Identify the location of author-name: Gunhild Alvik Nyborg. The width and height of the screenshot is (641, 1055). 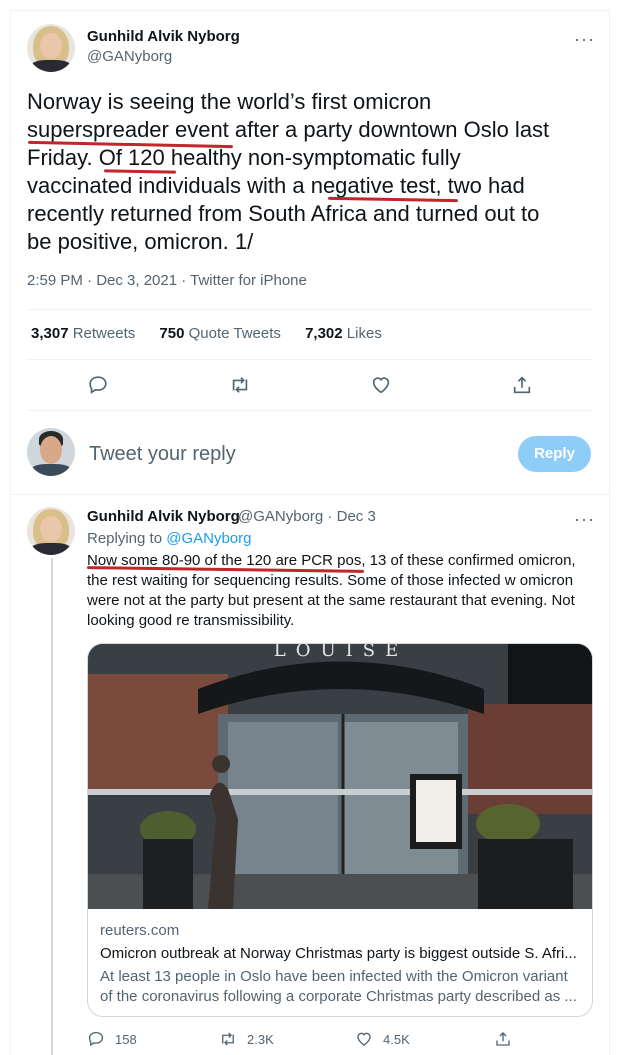
(163, 36).